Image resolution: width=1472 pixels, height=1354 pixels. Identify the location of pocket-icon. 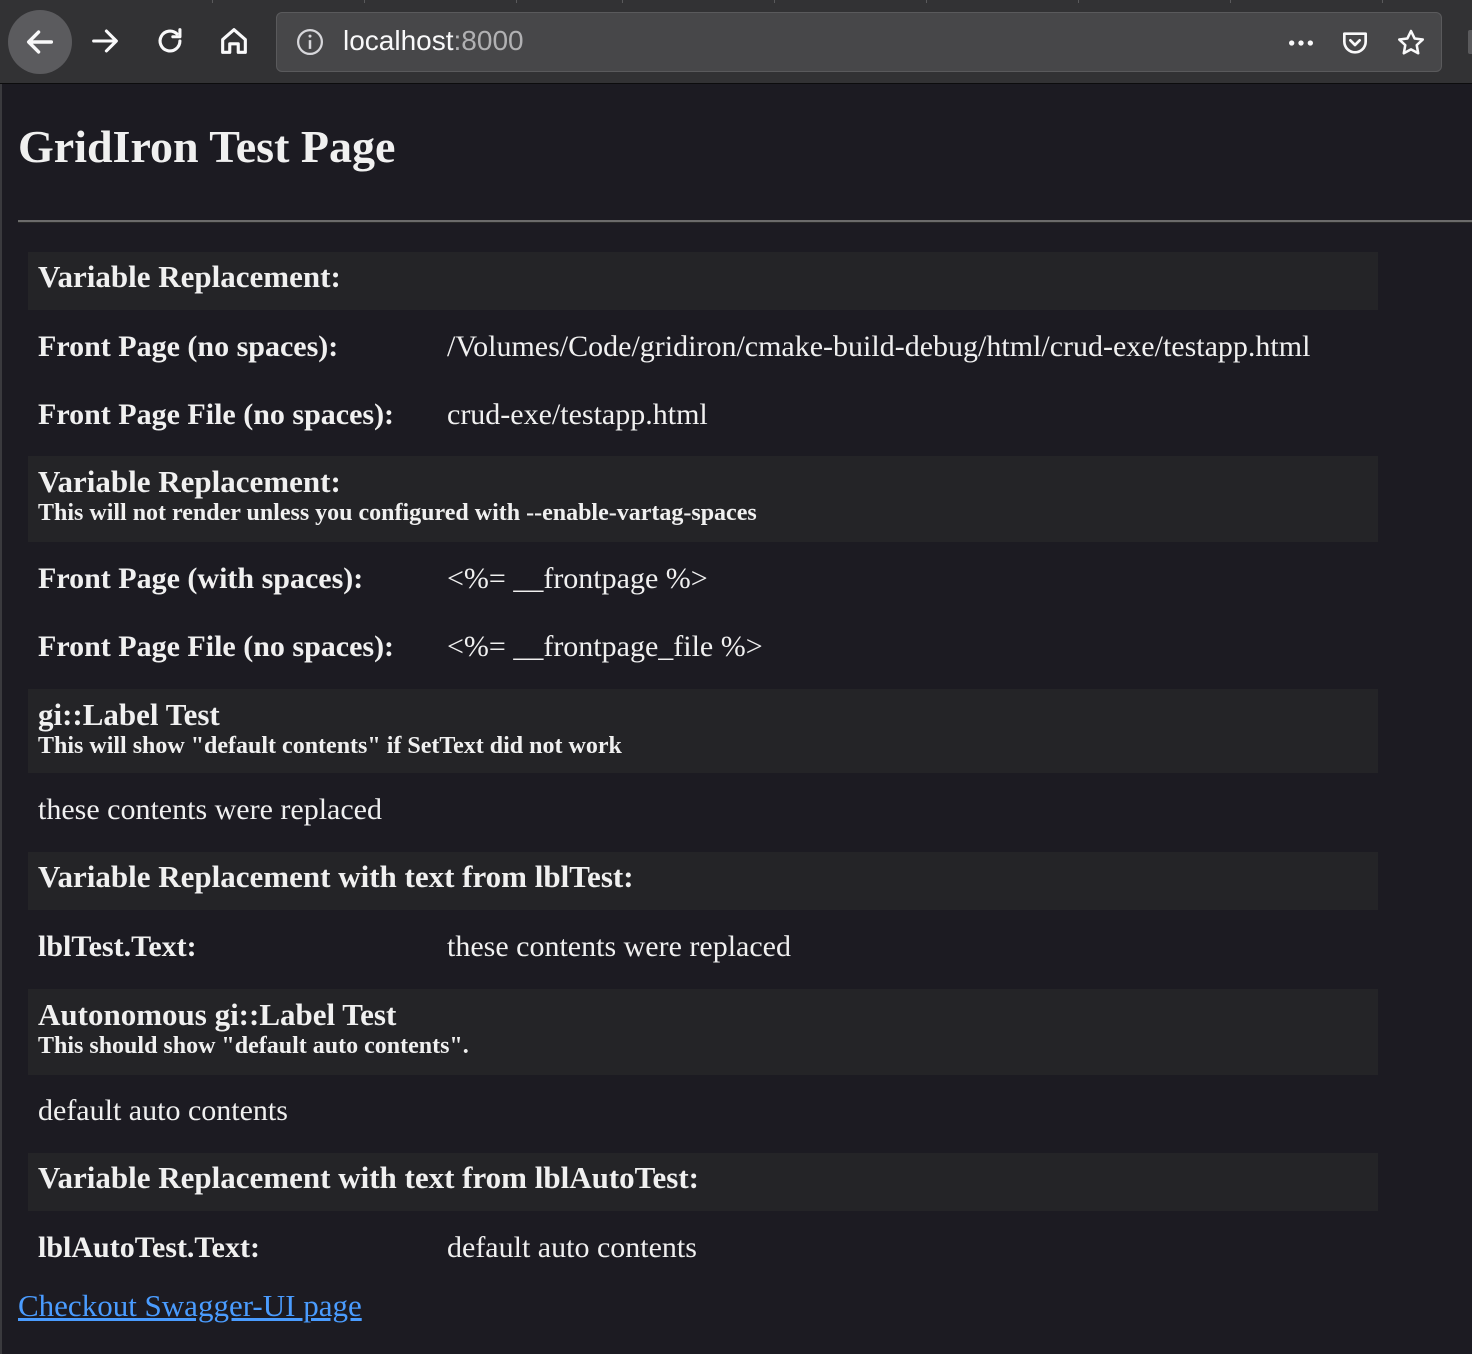
(1355, 43).